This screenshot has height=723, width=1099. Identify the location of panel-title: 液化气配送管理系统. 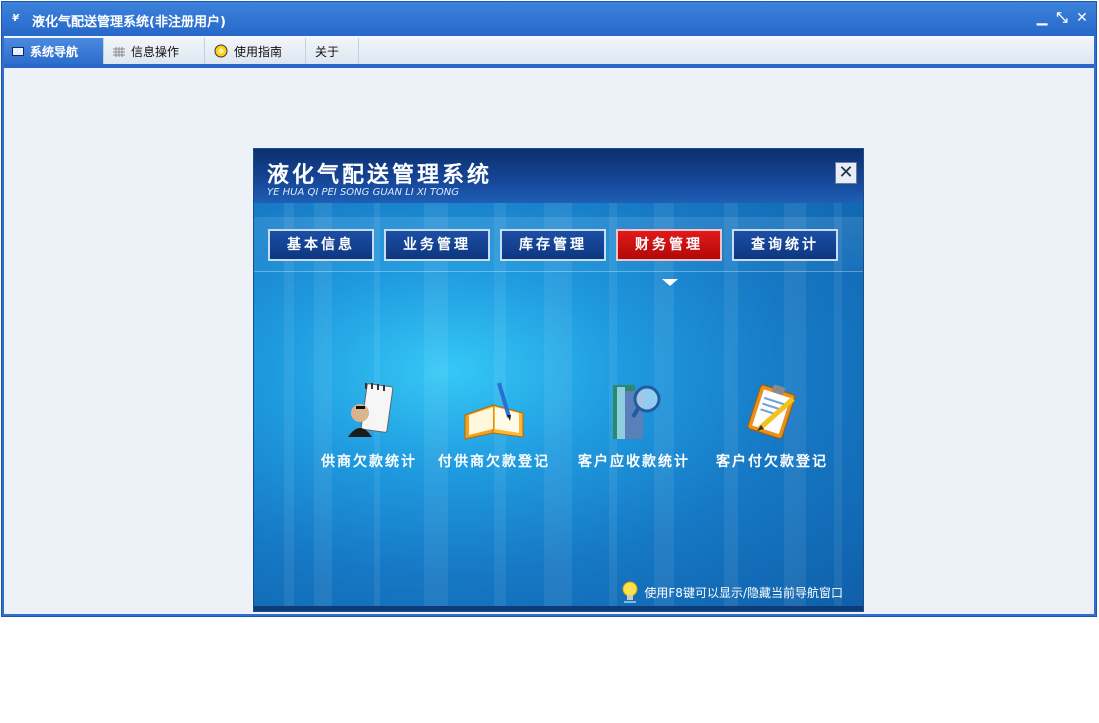
(380, 175).